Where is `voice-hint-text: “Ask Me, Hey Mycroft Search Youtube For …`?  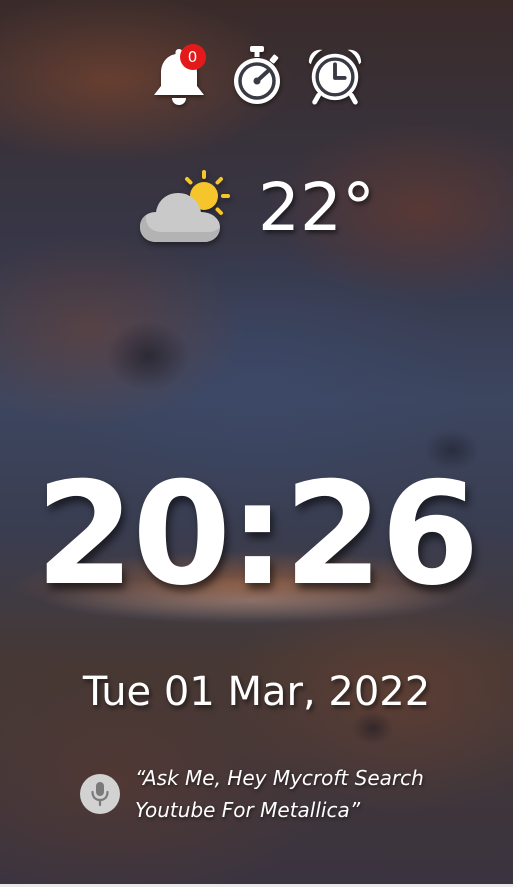
voice-hint-text: “Ask Me, Hey Mycroft Search Youtube For … is located at coordinates (279, 794).